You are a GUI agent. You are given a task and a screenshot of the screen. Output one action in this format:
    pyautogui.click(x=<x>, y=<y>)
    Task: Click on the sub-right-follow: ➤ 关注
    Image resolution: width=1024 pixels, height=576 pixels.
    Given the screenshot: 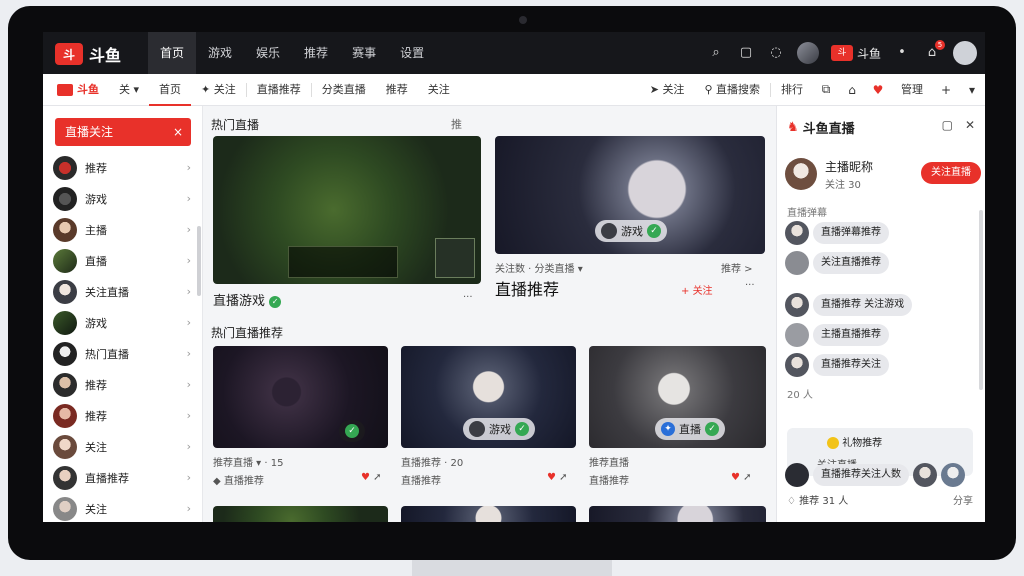 What is the action you would take?
    pyautogui.click(x=667, y=90)
    